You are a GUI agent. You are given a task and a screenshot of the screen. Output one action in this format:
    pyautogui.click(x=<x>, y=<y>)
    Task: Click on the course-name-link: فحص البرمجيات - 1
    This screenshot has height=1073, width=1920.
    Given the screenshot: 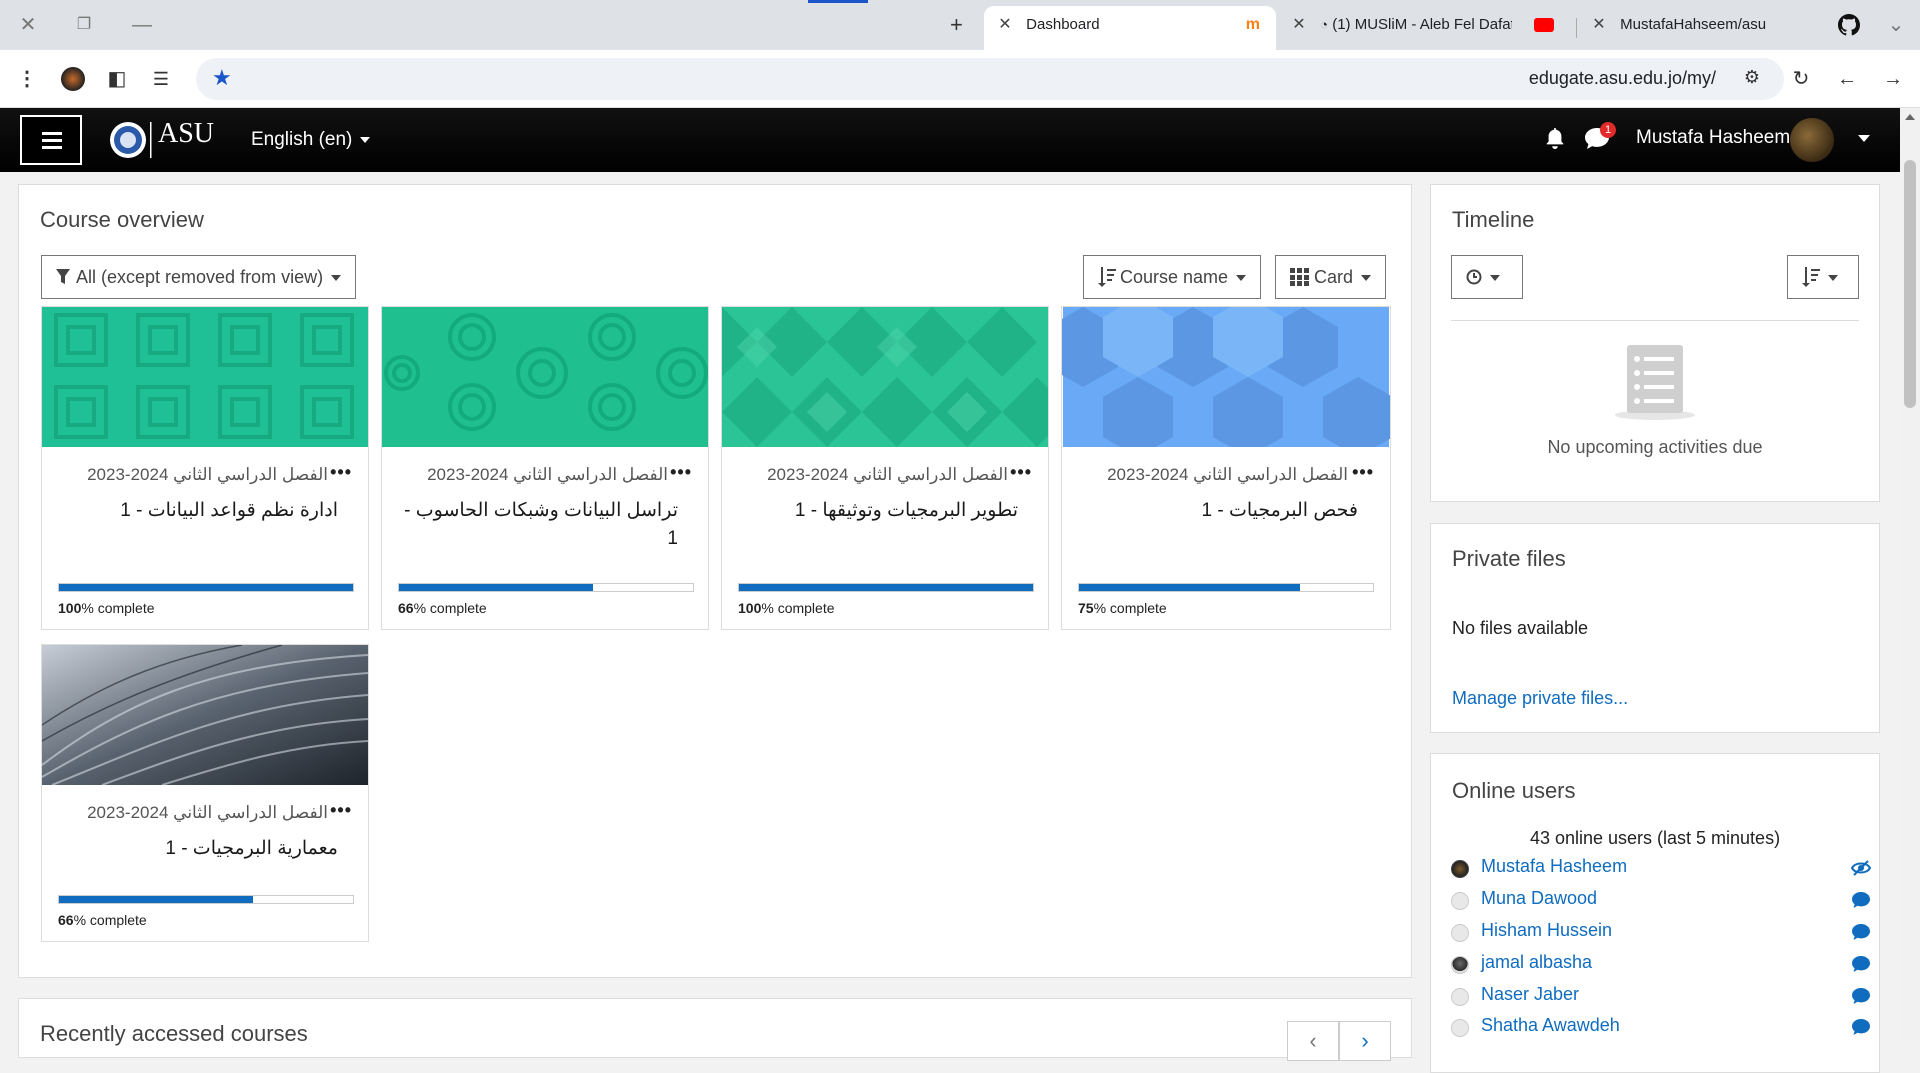 What is the action you would take?
    pyautogui.click(x=1218, y=511)
    